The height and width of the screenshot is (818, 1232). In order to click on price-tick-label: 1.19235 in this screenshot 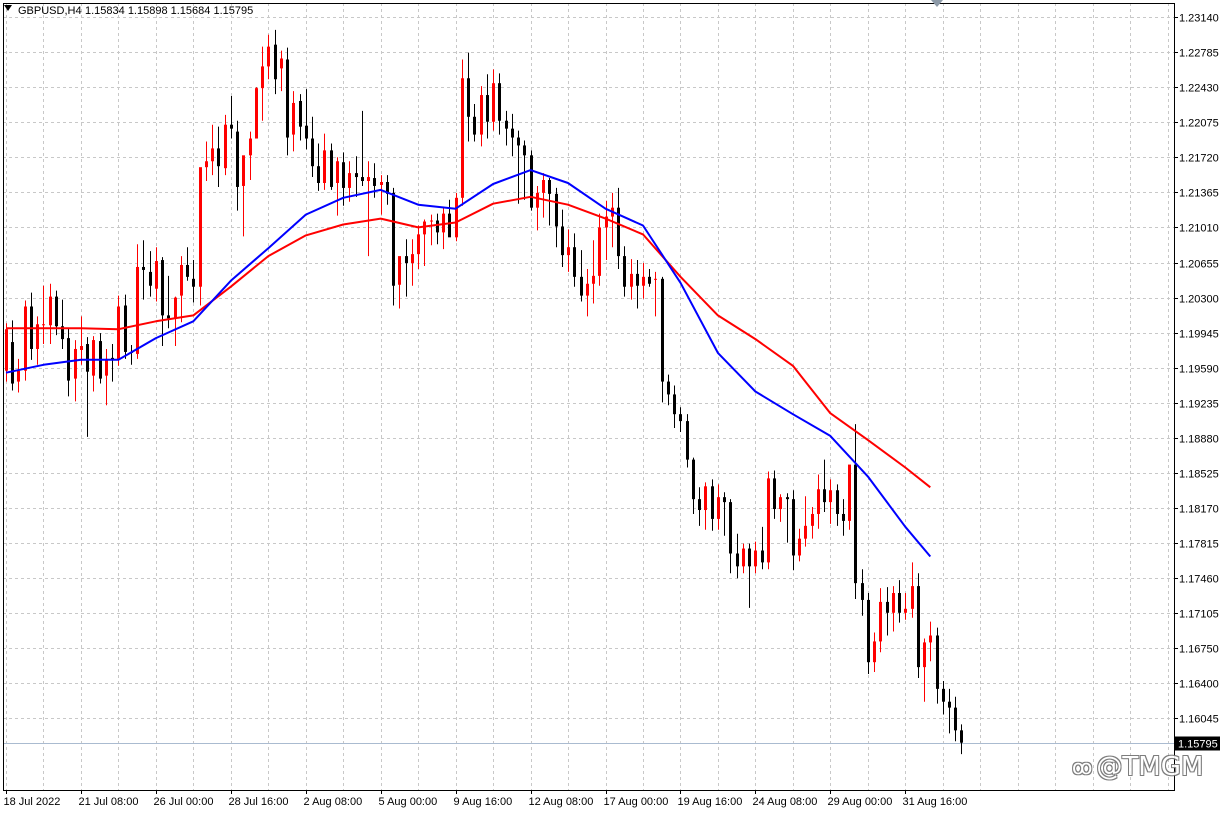, I will do `click(1199, 405)`.